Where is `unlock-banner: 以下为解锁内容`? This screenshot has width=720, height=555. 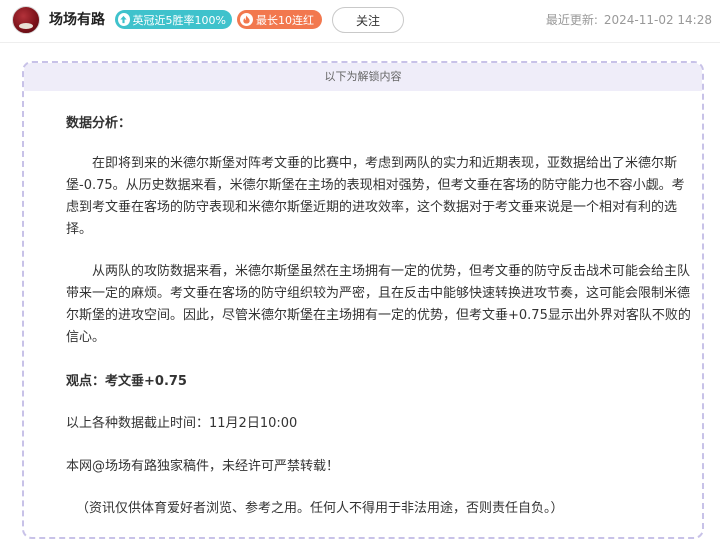 unlock-banner: 以下为解锁内容 is located at coordinates (363, 77).